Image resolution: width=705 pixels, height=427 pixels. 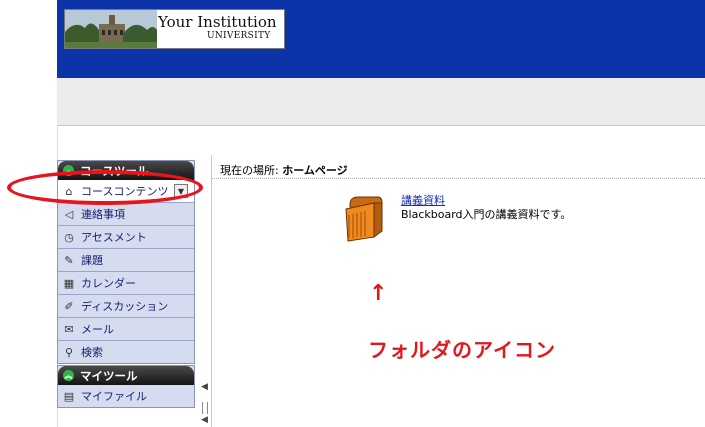 What do you see at coordinates (69, 283) in the screenshot?
I see `calendar-icon: ▦` at bounding box center [69, 283].